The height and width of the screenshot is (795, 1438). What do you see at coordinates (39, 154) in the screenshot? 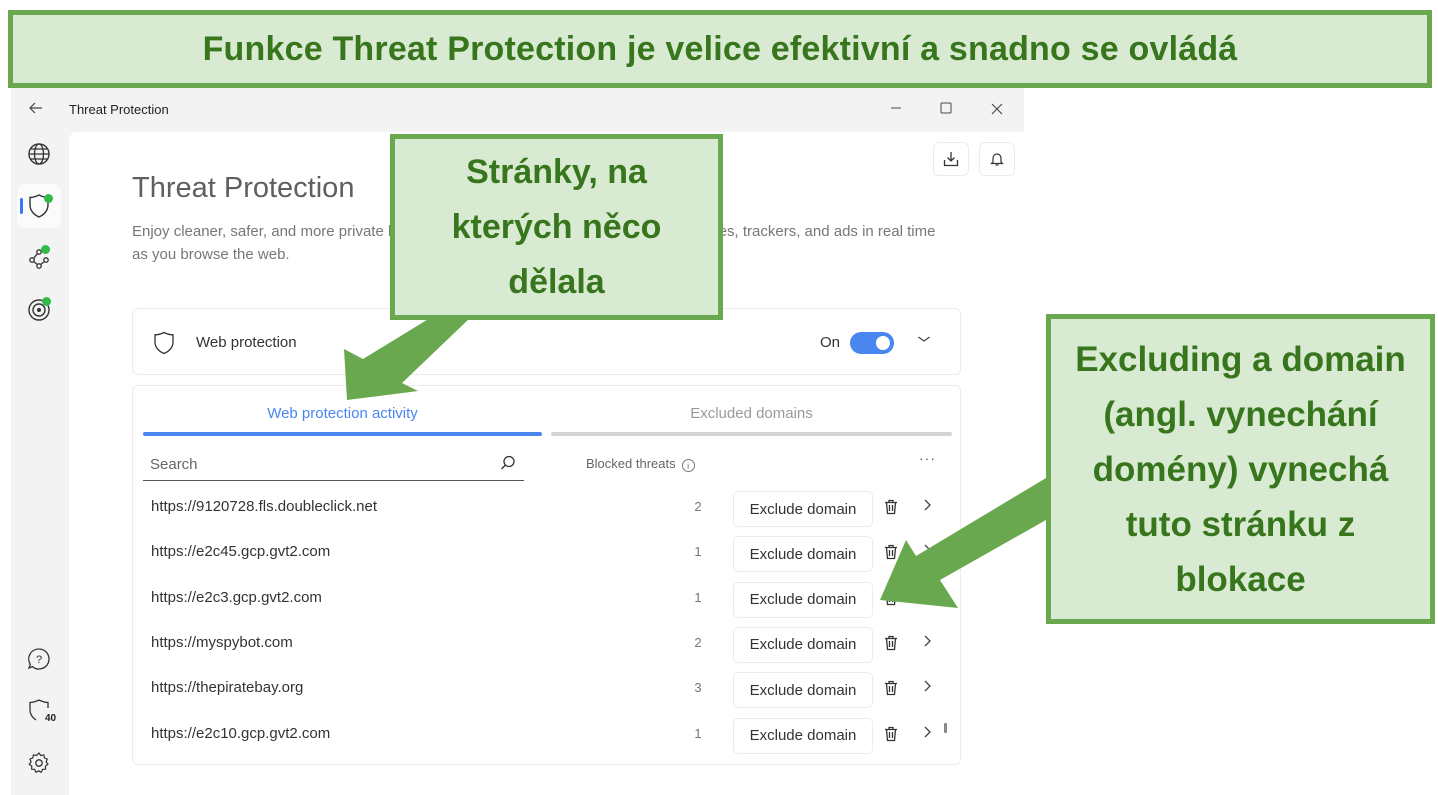
I see `sidebar-item-vpn` at bounding box center [39, 154].